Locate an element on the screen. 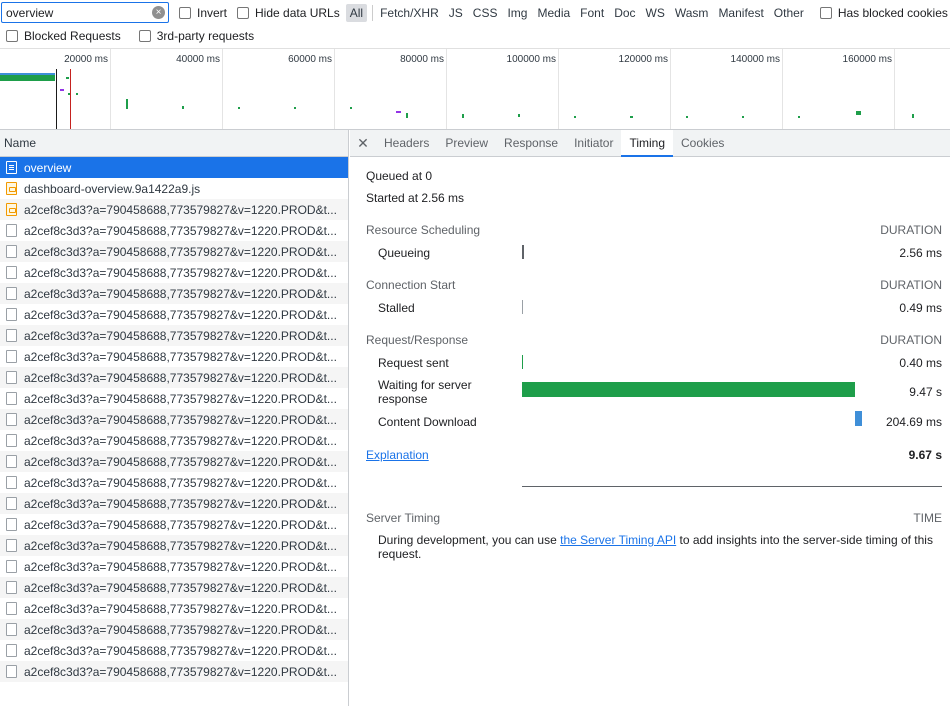  duration-header: DURATION is located at coordinates (911, 285).